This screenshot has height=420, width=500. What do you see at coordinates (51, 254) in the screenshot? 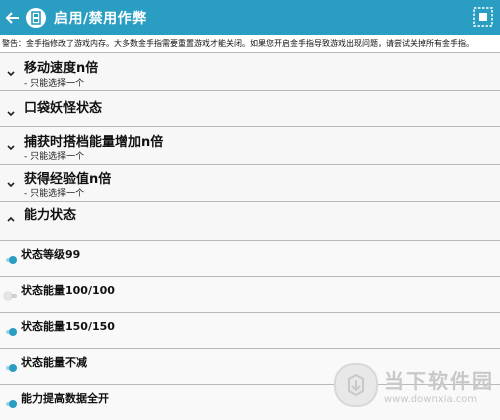
I see `option-label: 状态等级99` at bounding box center [51, 254].